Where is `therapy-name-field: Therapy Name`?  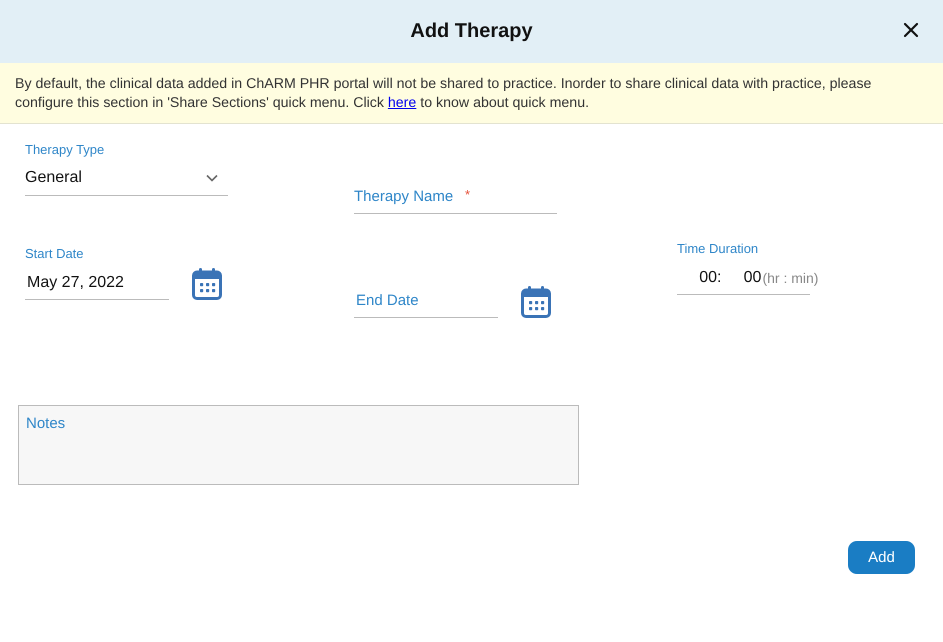 therapy-name-field: Therapy Name is located at coordinates (408, 196).